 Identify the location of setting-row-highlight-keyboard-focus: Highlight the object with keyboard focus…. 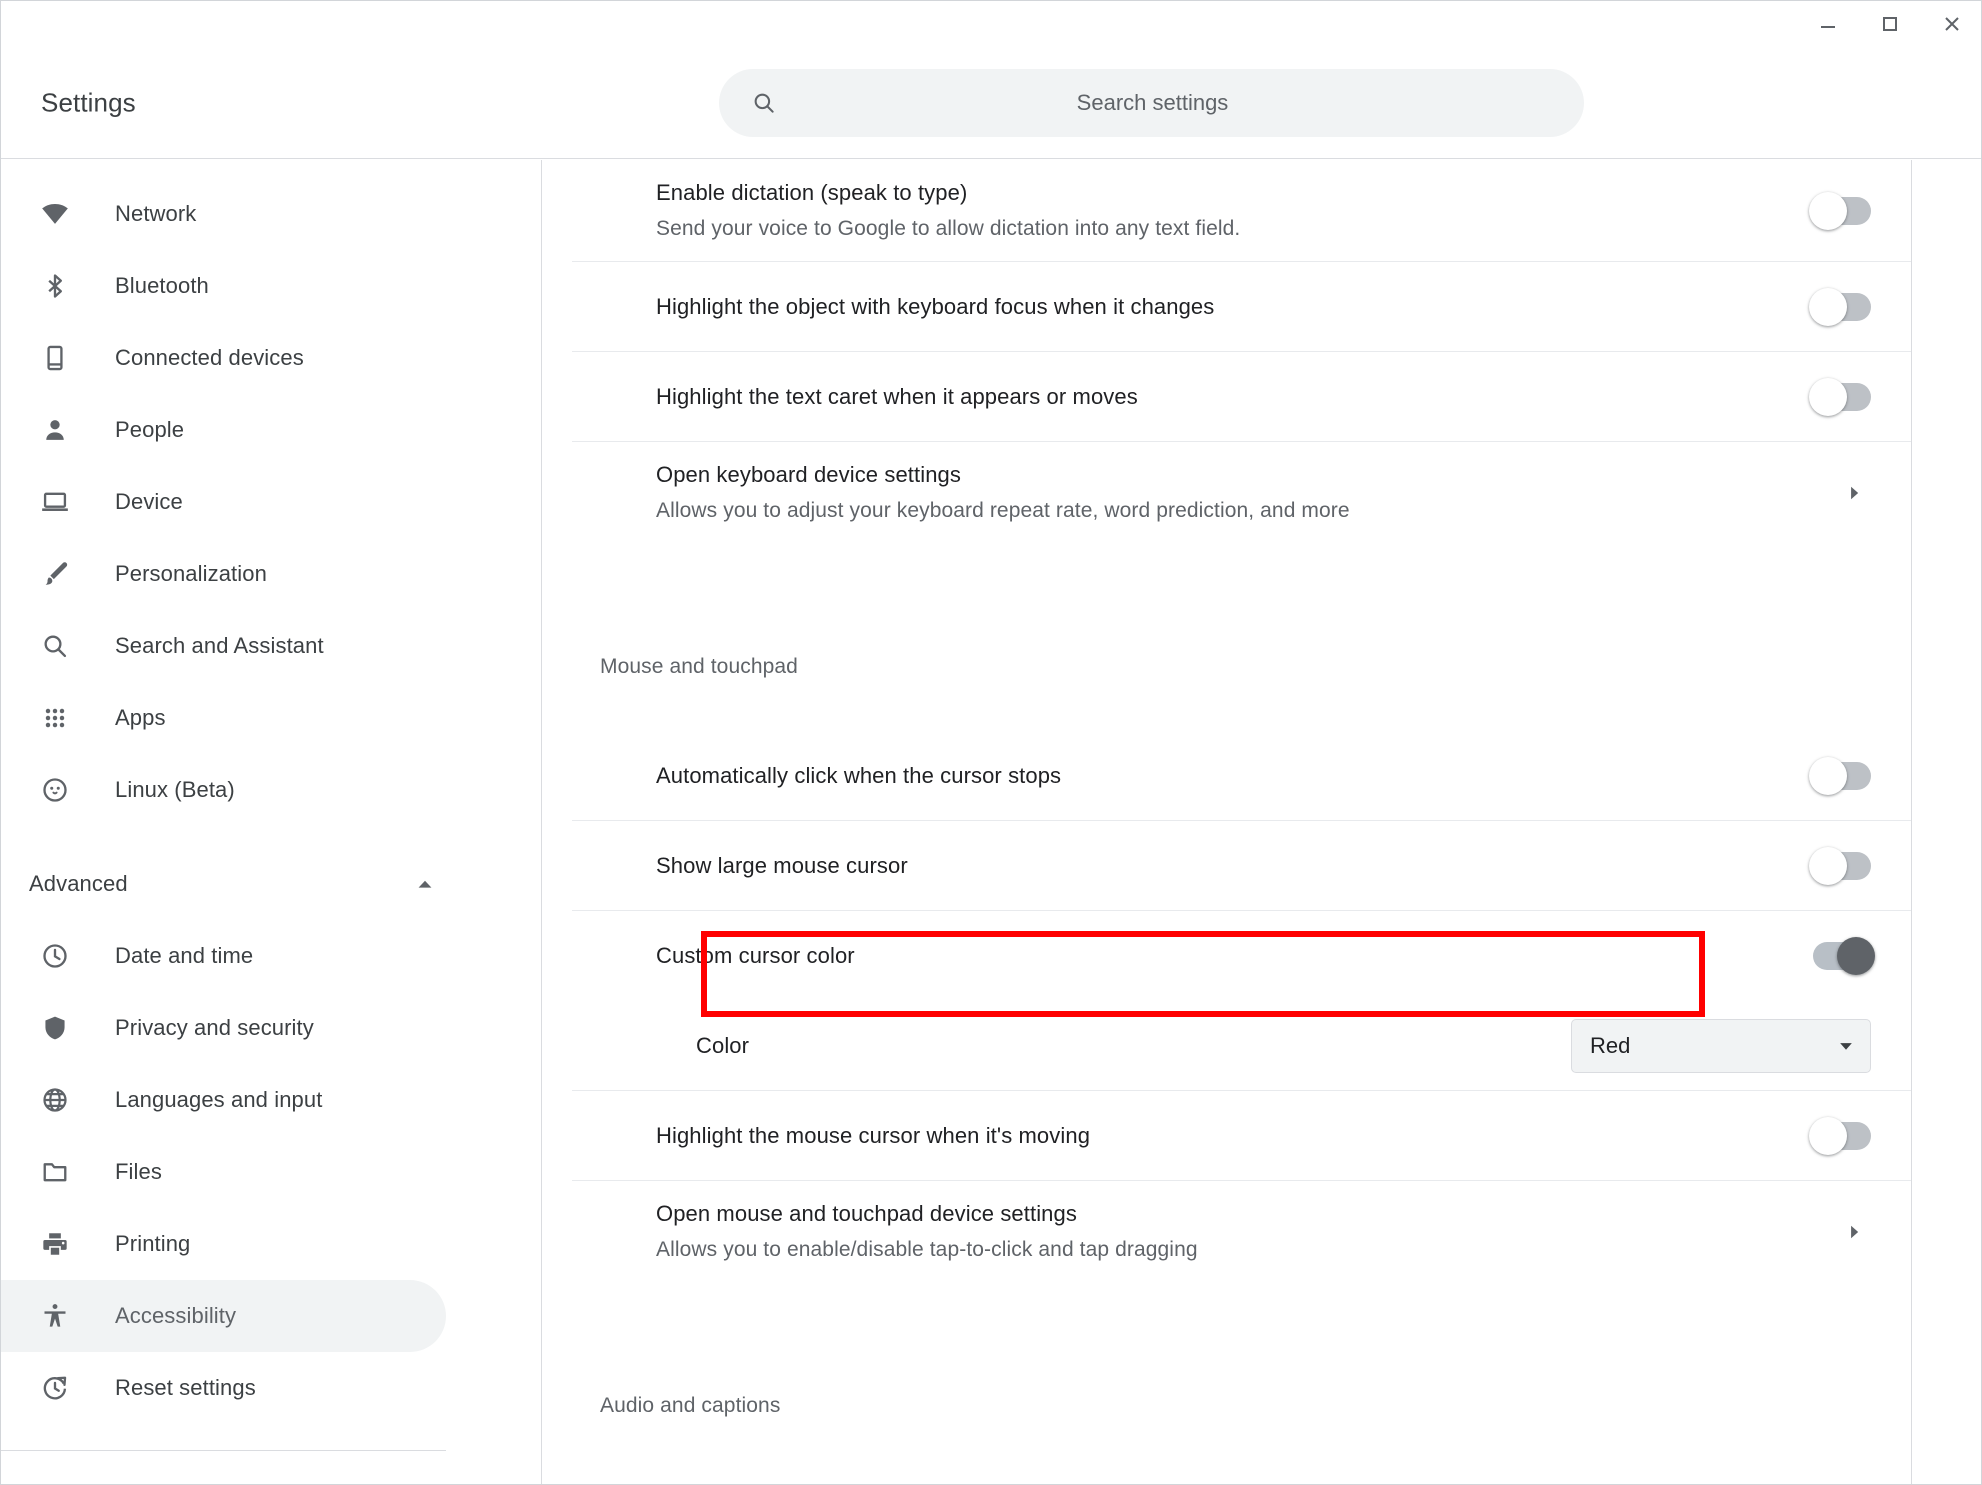
(1241, 307).